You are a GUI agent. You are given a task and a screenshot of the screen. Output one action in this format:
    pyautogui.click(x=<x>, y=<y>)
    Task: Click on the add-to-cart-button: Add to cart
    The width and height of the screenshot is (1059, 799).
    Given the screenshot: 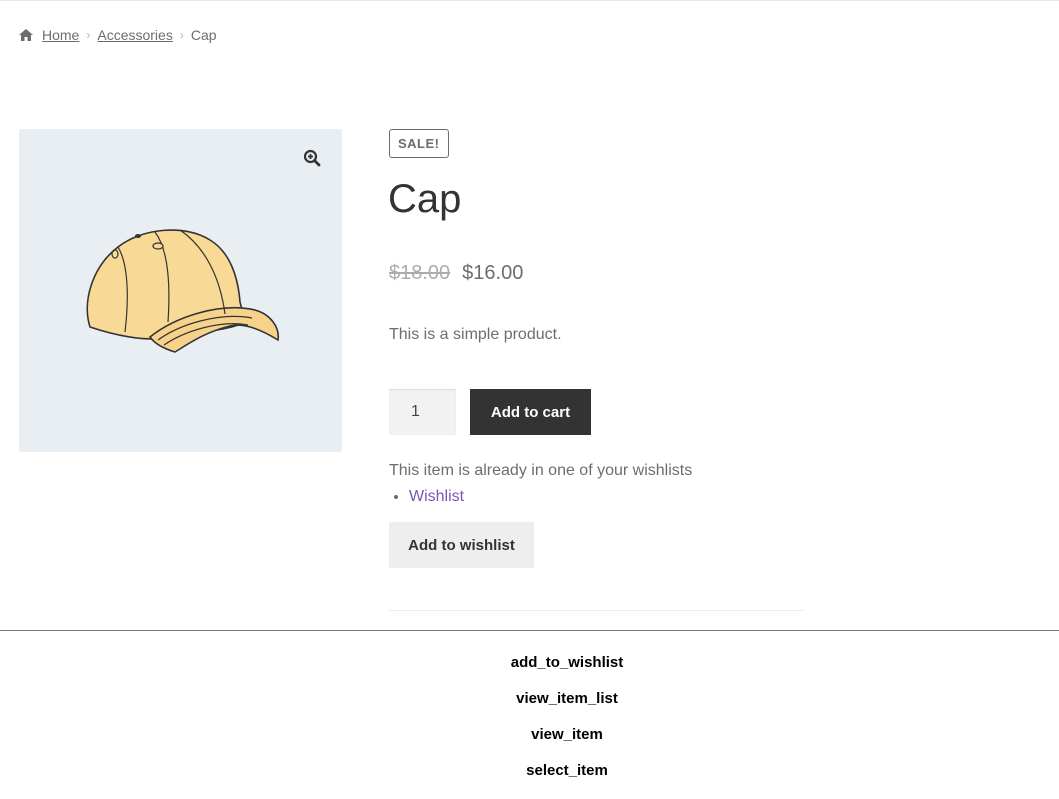 What is the action you would take?
    pyautogui.click(x=530, y=412)
    